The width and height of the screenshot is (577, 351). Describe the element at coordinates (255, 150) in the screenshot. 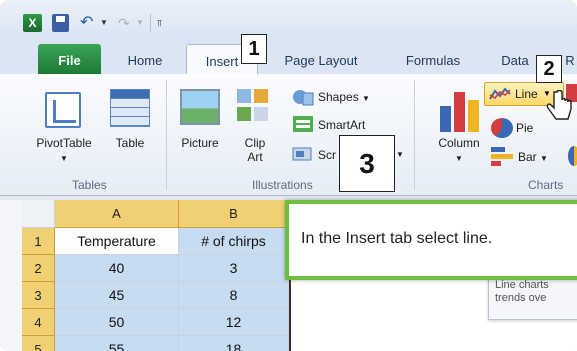

I see `clipart-button-label: Clip Art` at that location.